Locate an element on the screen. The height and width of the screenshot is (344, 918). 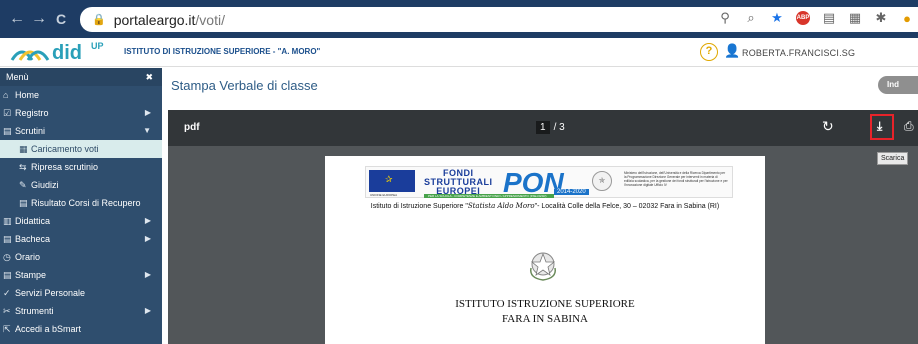
sidebar-item-caricamento-voti: ▦ Caricamento voti is located at coordinates (81, 149).